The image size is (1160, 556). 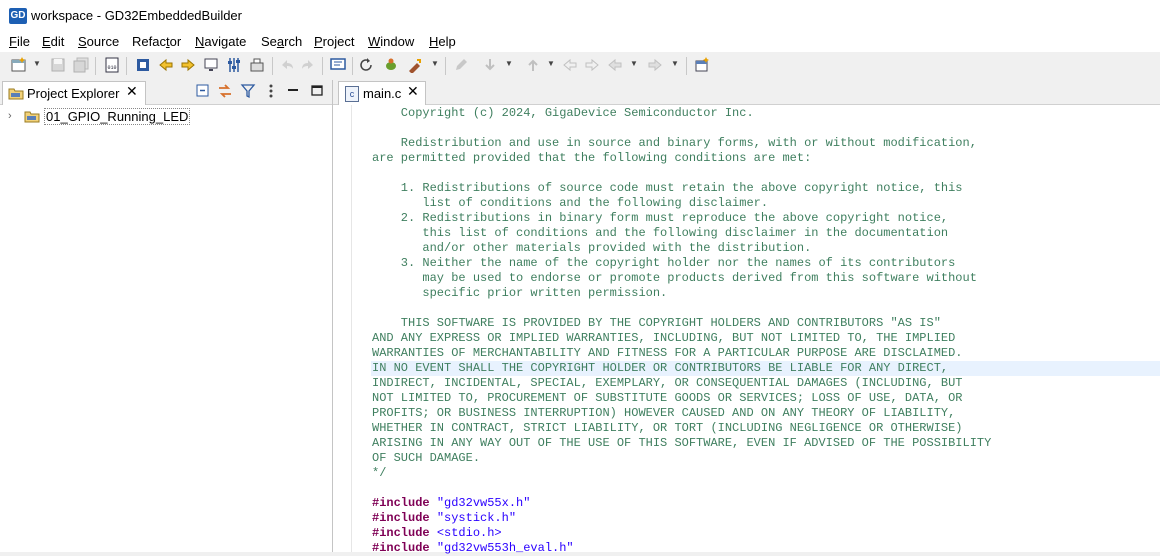 What do you see at coordinates (257, 65) in the screenshot?
I see `device-icon` at bounding box center [257, 65].